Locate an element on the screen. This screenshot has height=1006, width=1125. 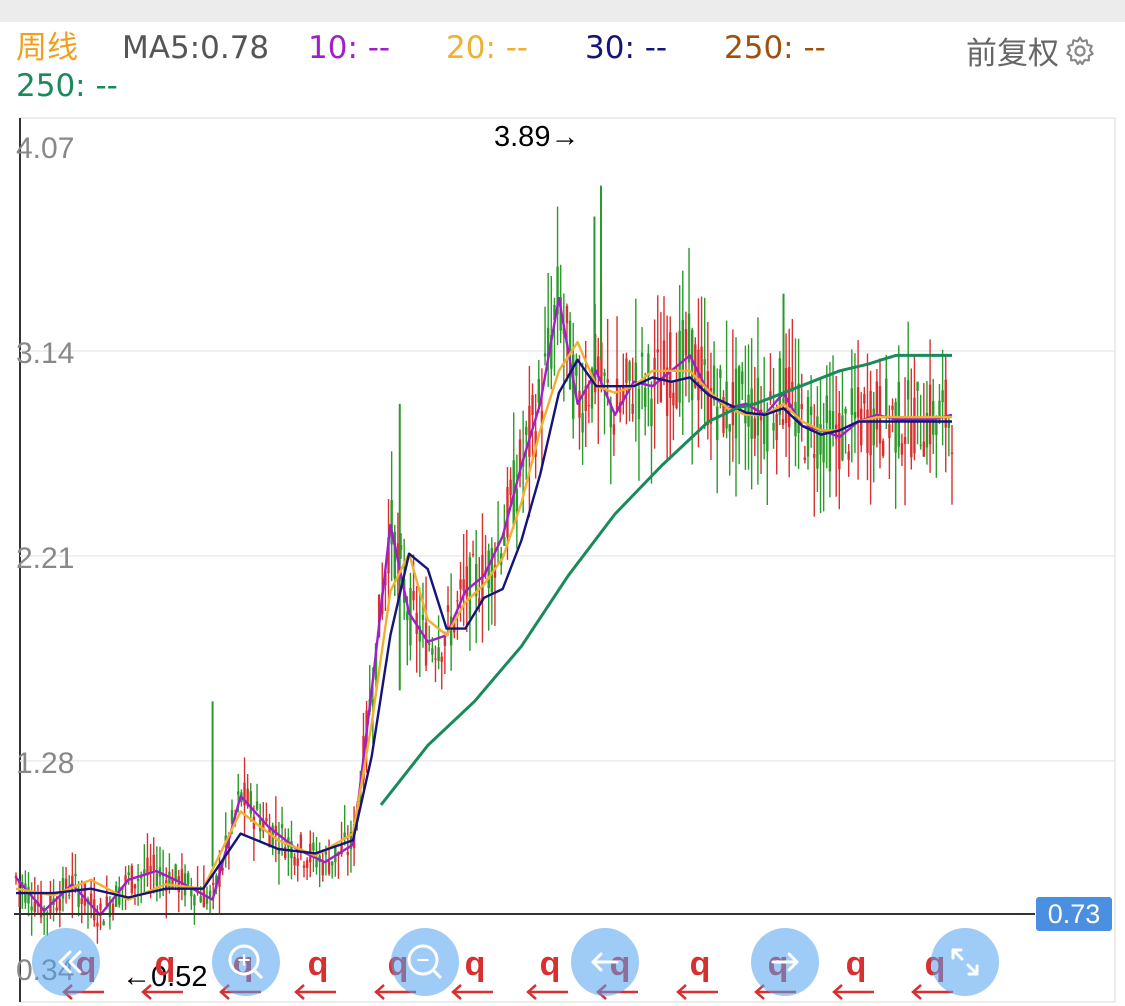
scroll-right-icon is located at coordinates (785, 962).